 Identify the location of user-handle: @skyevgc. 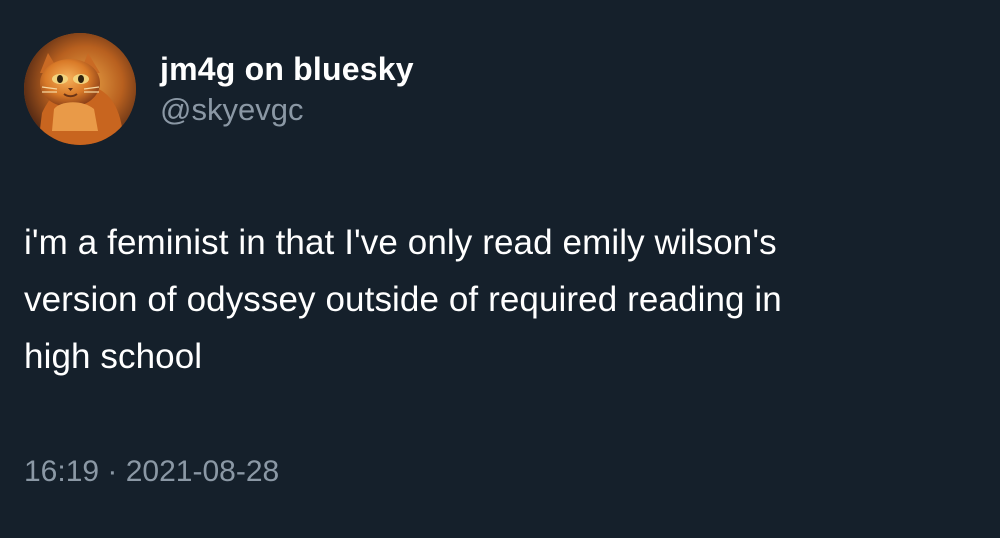
(287, 110).